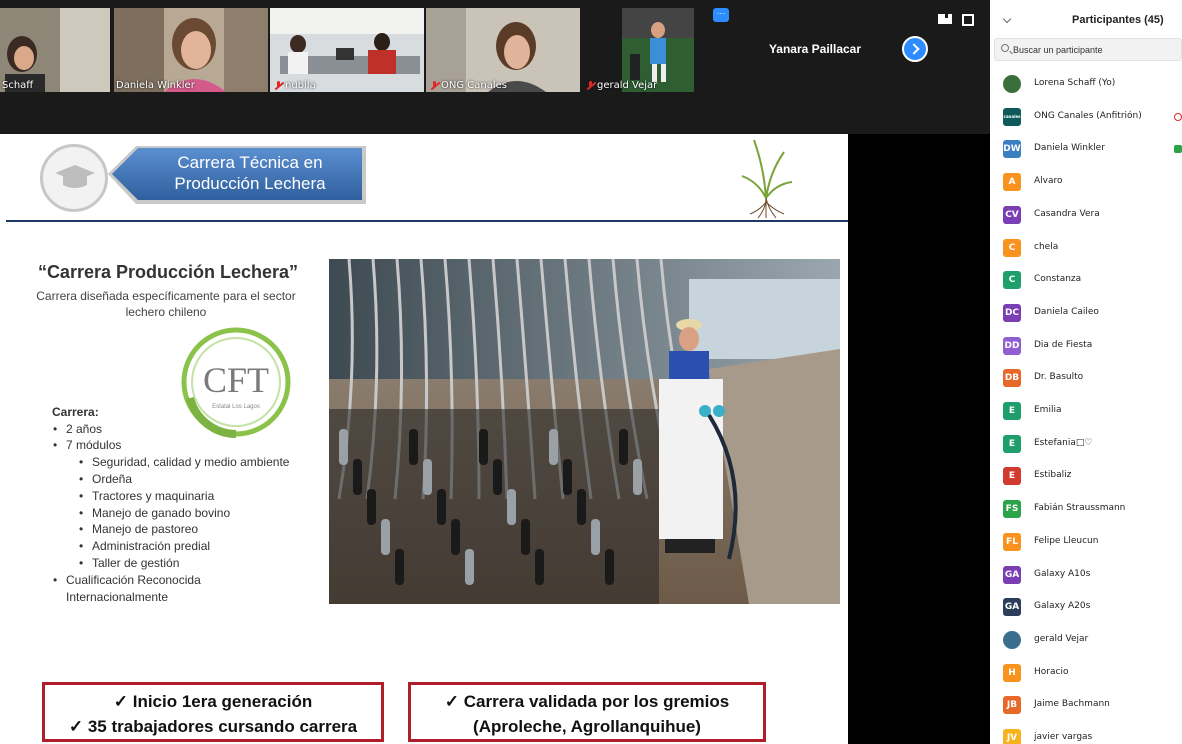 Image resolution: width=1182 pixels, height=744 pixels. I want to click on subheading-line: lechero chileno, so click(166, 312).